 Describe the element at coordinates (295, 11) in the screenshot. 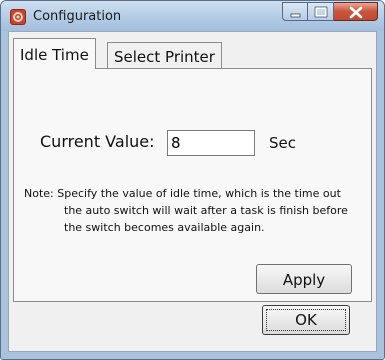

I see `minimize-button` at that location.